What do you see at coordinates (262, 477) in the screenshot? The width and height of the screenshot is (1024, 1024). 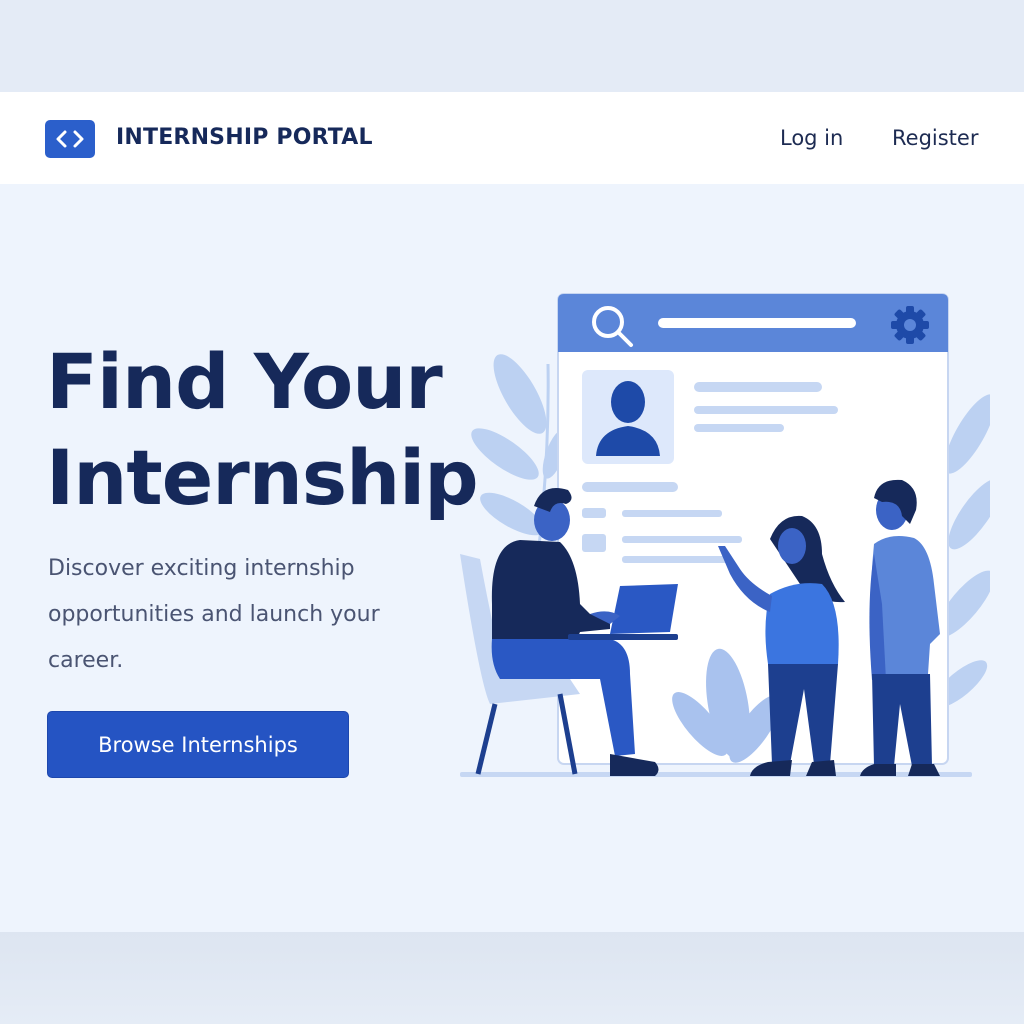 I see `hero-title-line-2: Internship` at bounding box center [262, 477].